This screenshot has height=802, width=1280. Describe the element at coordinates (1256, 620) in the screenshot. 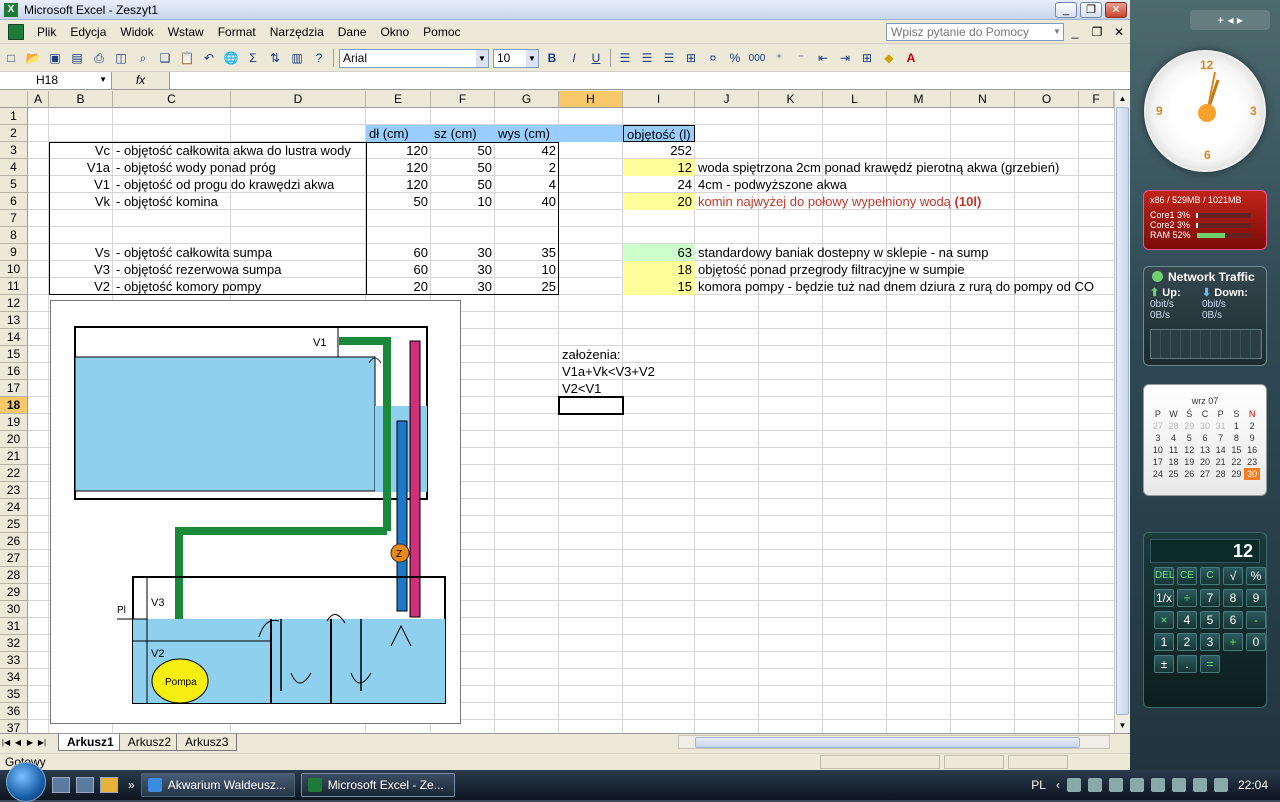

I see `calculator-key: -` at that location.